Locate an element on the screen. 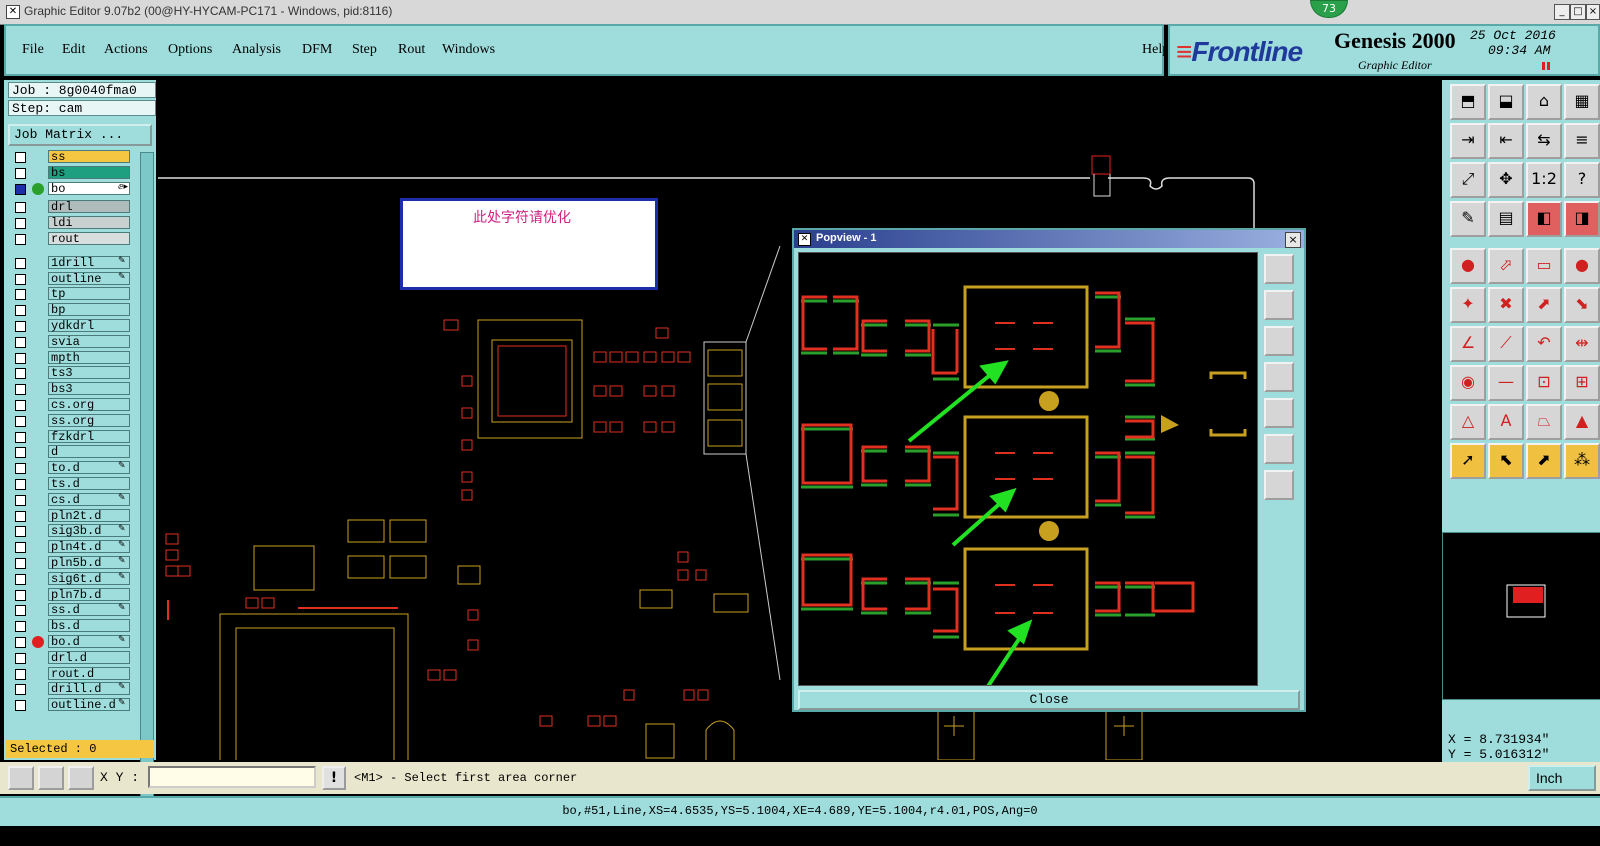 This screenshot has height=846, width=1600. layer-row: pln4t.d ✎ is located at coordinates (70, 547).